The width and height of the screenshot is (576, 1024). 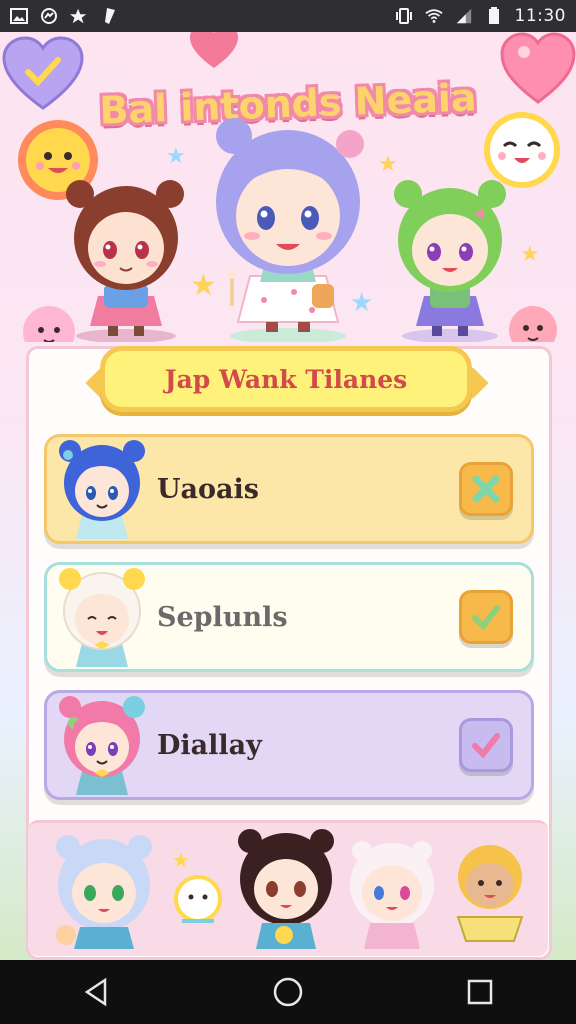 What do you see at coordinates (289, 489) in the screenshot?
I see `list-item-1: Uaoais` at bounding box center [289, 489].